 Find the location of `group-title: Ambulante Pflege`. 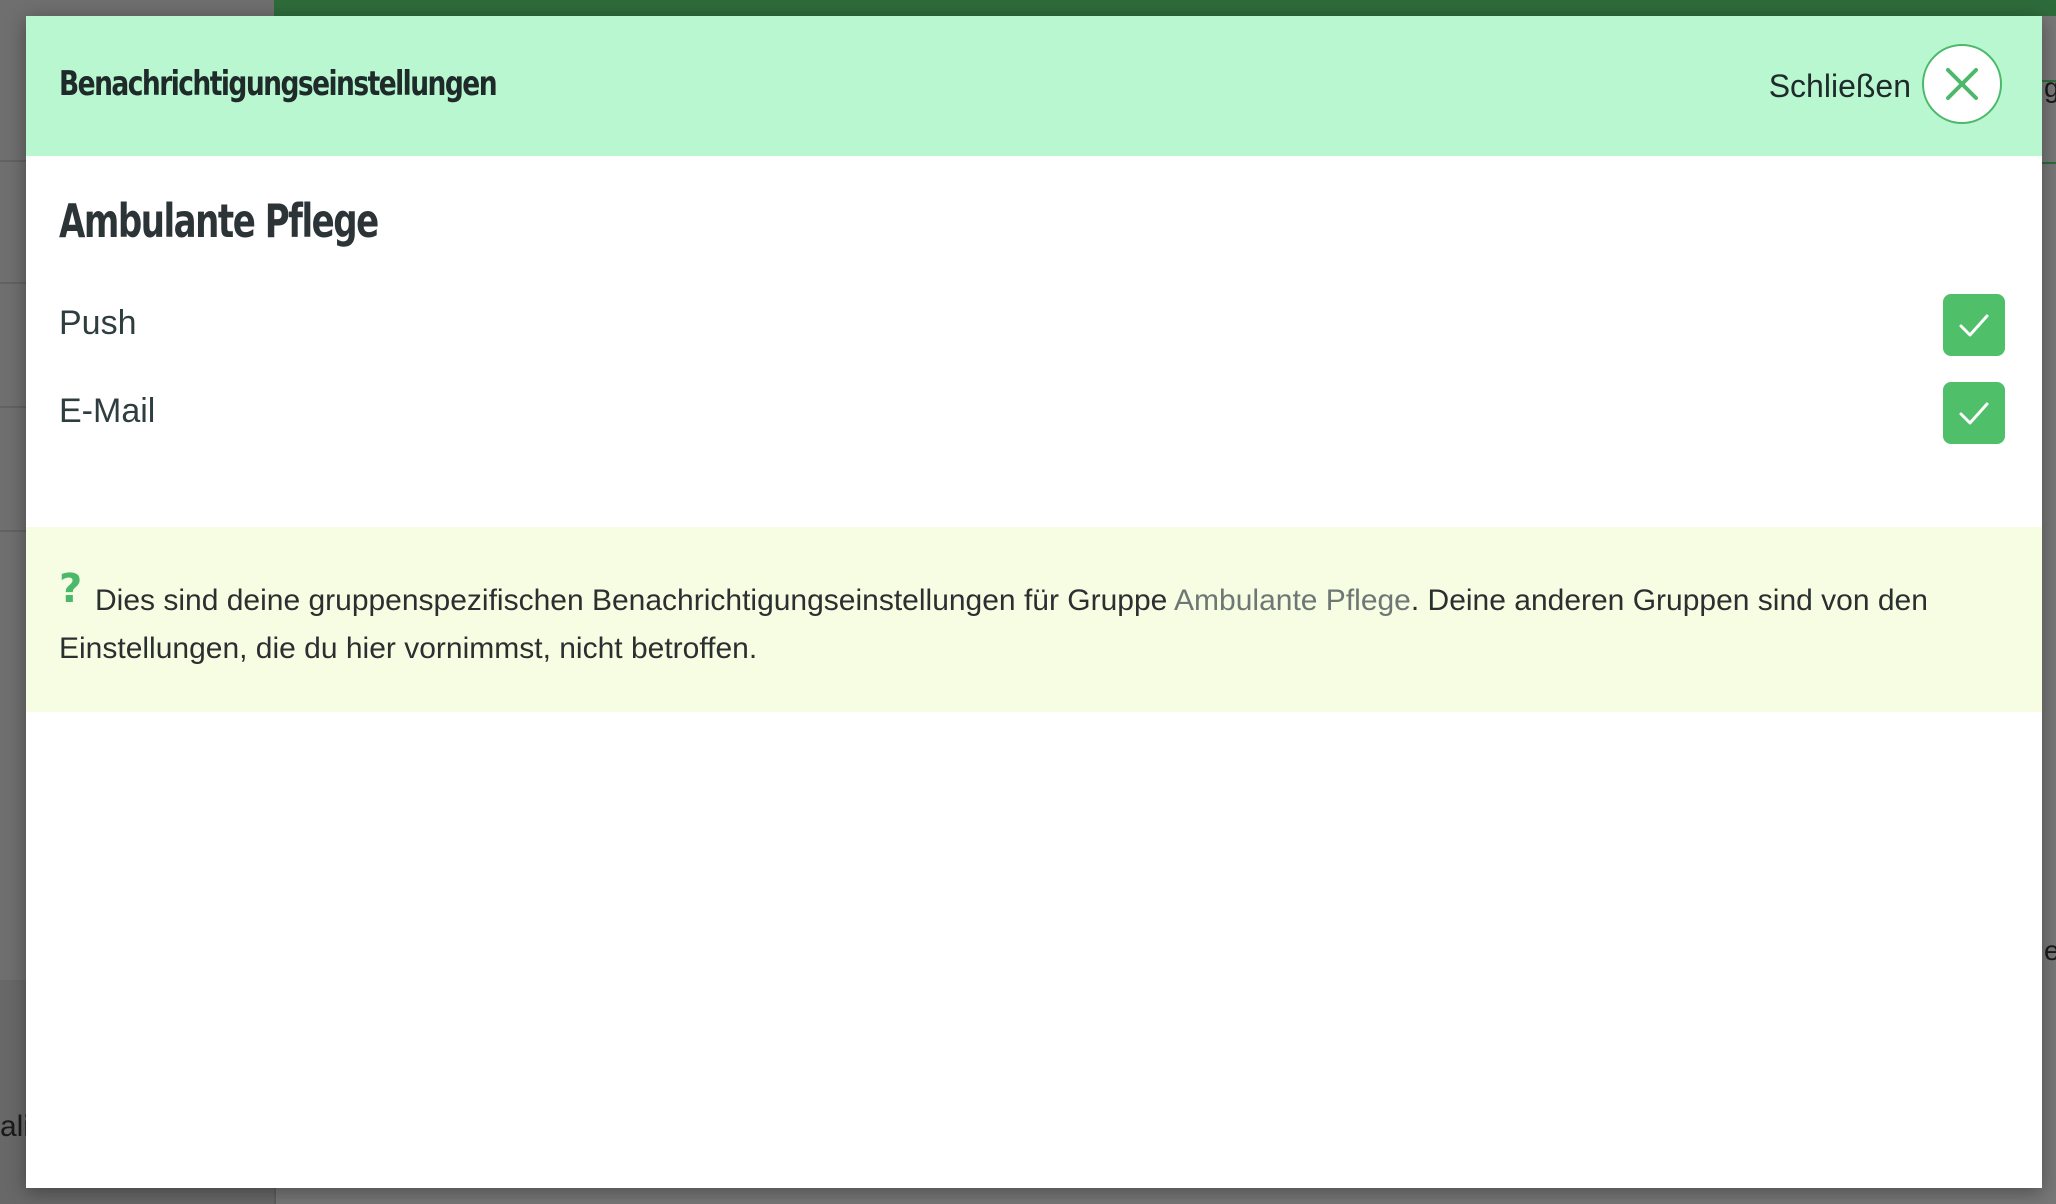

group-title: Ambulante Pflege is located at coordinates (219, 221).